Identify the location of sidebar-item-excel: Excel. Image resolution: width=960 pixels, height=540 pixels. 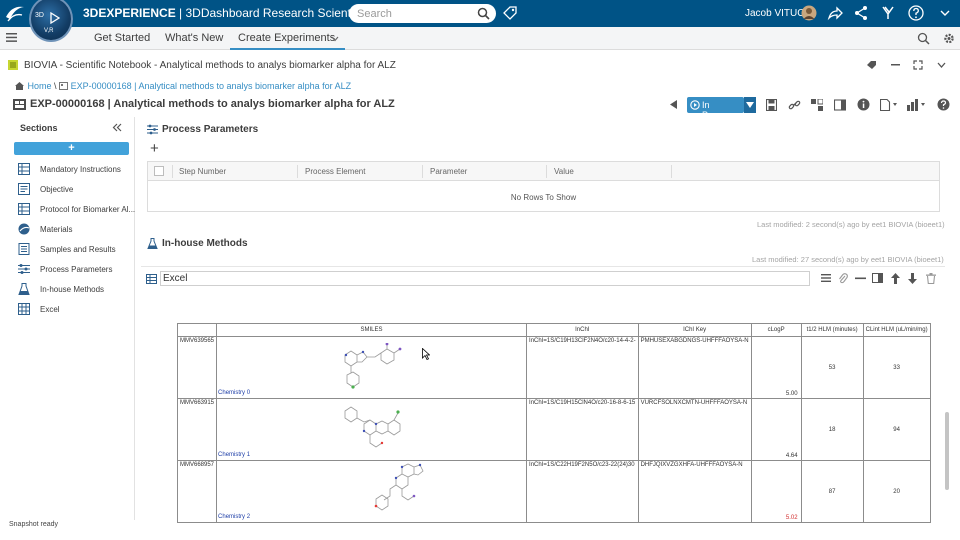
(75, 310).